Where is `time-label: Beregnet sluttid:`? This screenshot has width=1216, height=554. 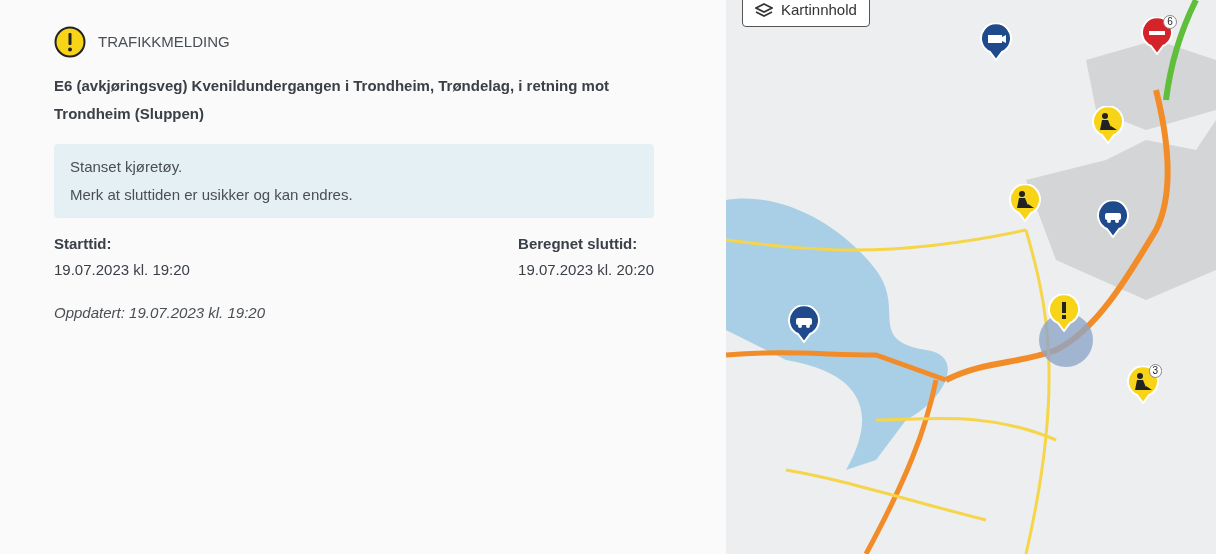
time-label: Beregnet sluttid: is located at coordinates (578, 244).